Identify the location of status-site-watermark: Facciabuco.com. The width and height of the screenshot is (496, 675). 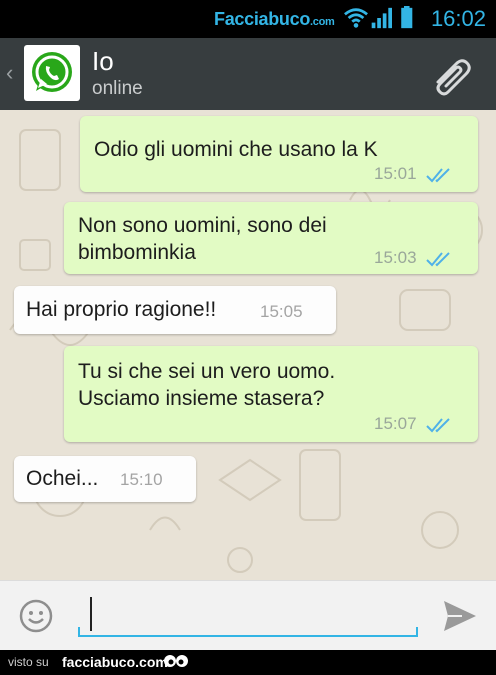
(274, 19).